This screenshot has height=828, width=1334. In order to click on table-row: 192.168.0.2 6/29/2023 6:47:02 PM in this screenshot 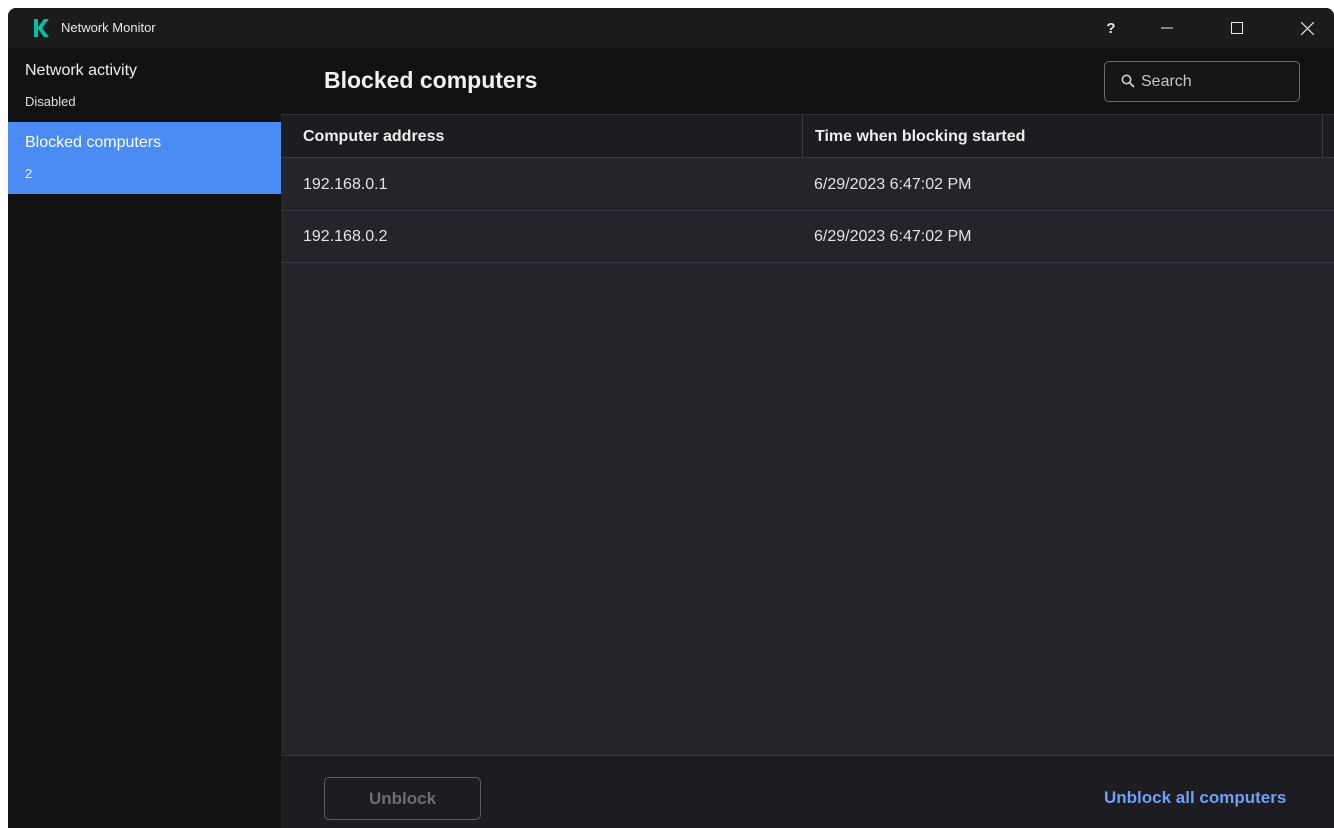, I will do `click(807, 237)`.